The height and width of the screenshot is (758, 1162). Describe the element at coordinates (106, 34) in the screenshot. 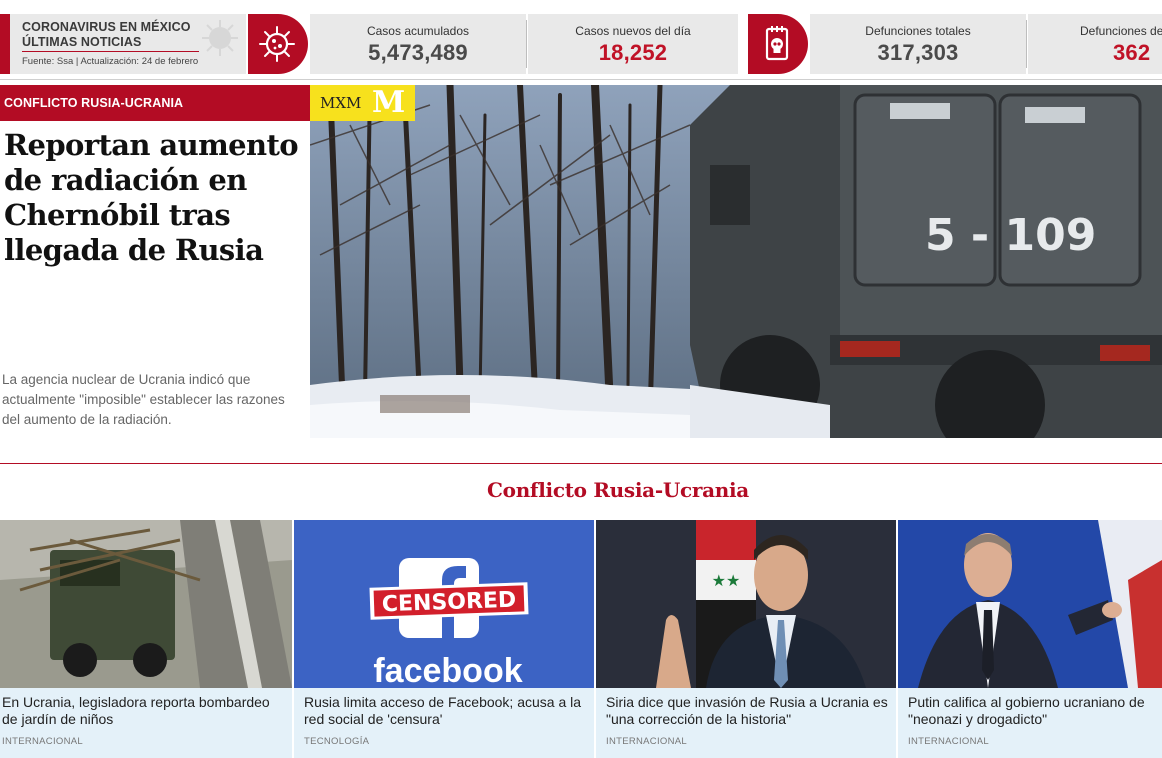

I see `covid-heading: CORONAVIRUS EN MÉXICO ÚLTIMAS NOTICIAS` at that location.